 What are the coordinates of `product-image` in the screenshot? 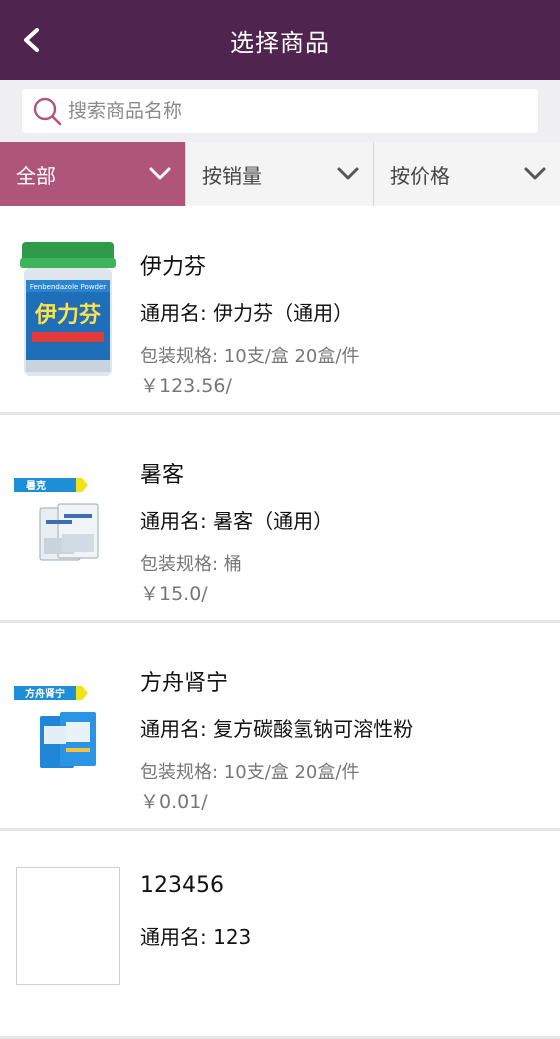 It's located at (68, 934).